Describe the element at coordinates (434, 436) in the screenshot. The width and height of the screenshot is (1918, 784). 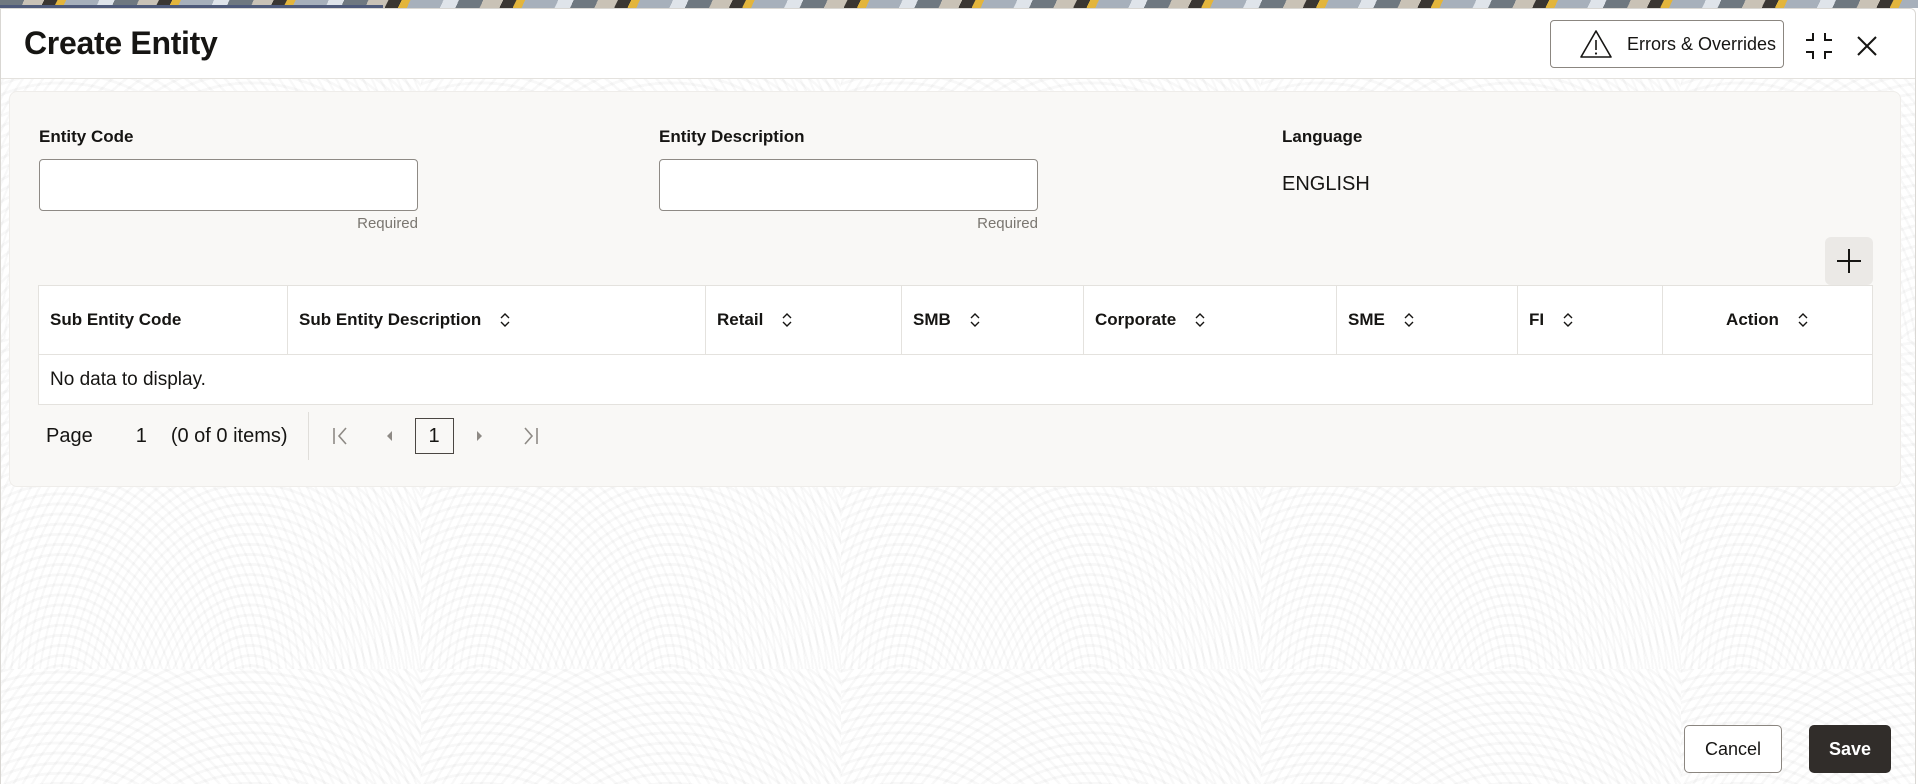
I see `page-number-box: 1` at that location.